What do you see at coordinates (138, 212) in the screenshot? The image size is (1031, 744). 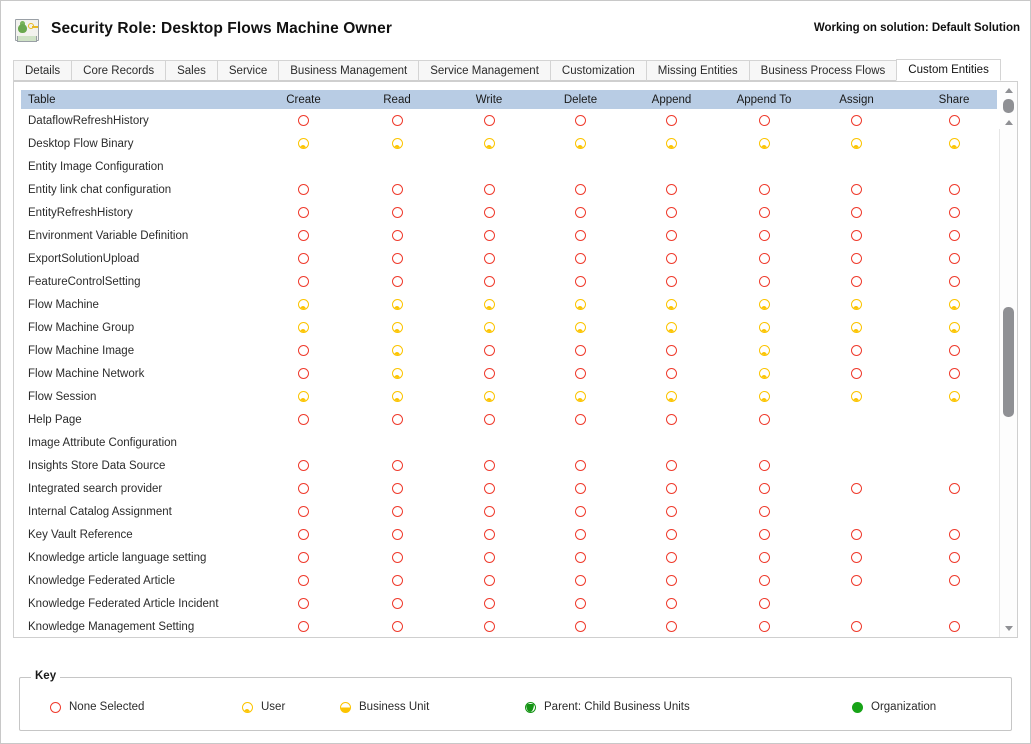 I see `table-row-name: EntityRefreshHistory` at bounding box center [138, 212].